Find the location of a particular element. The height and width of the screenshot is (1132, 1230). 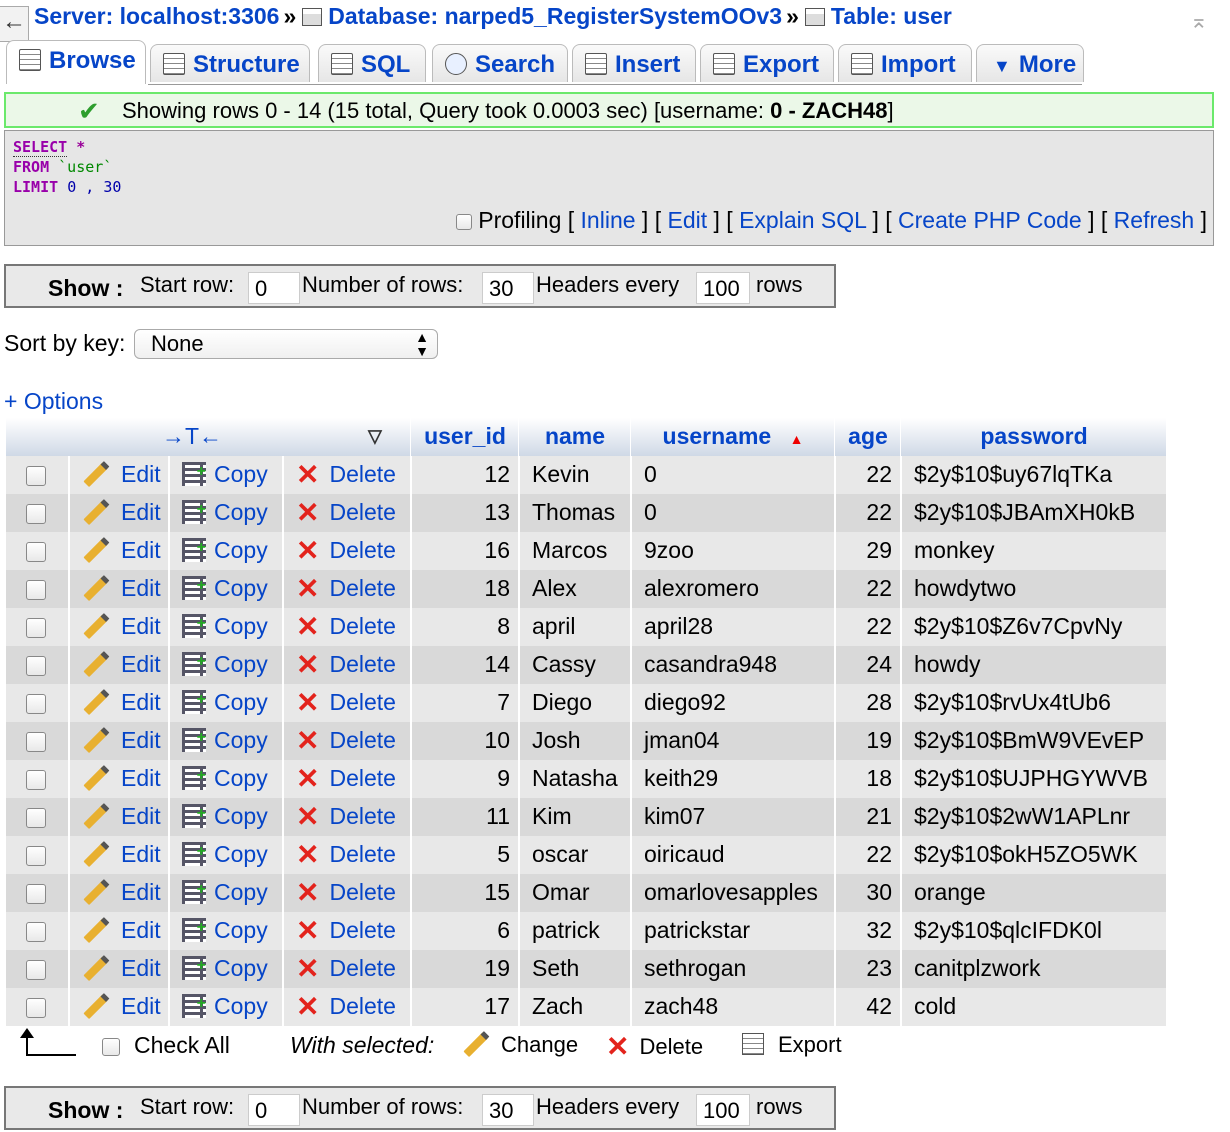

sort-by-key-select: None ▲ ▼ is located at coordinates (286, 344).